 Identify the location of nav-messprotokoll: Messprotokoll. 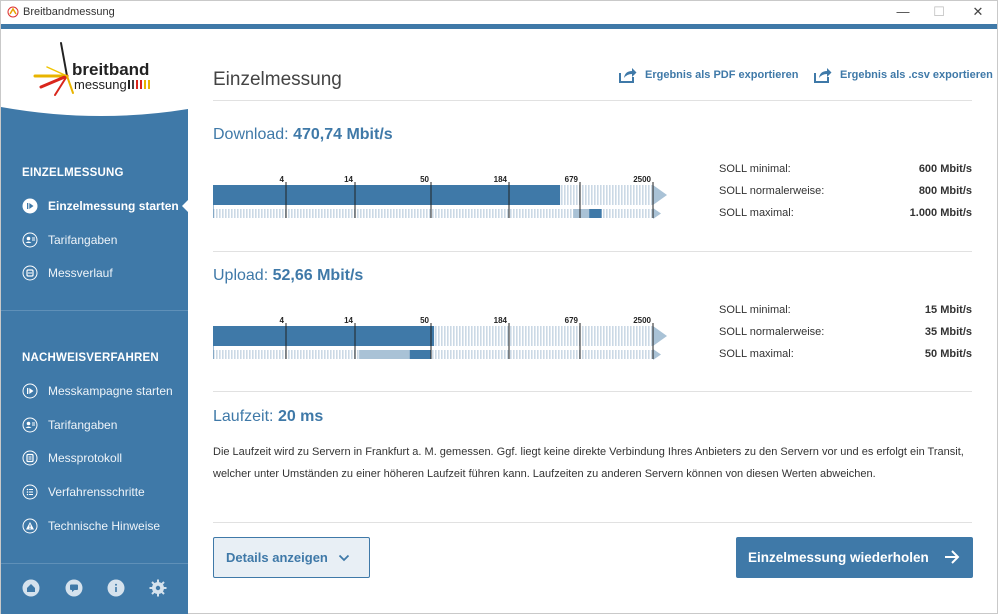
(94, 458).